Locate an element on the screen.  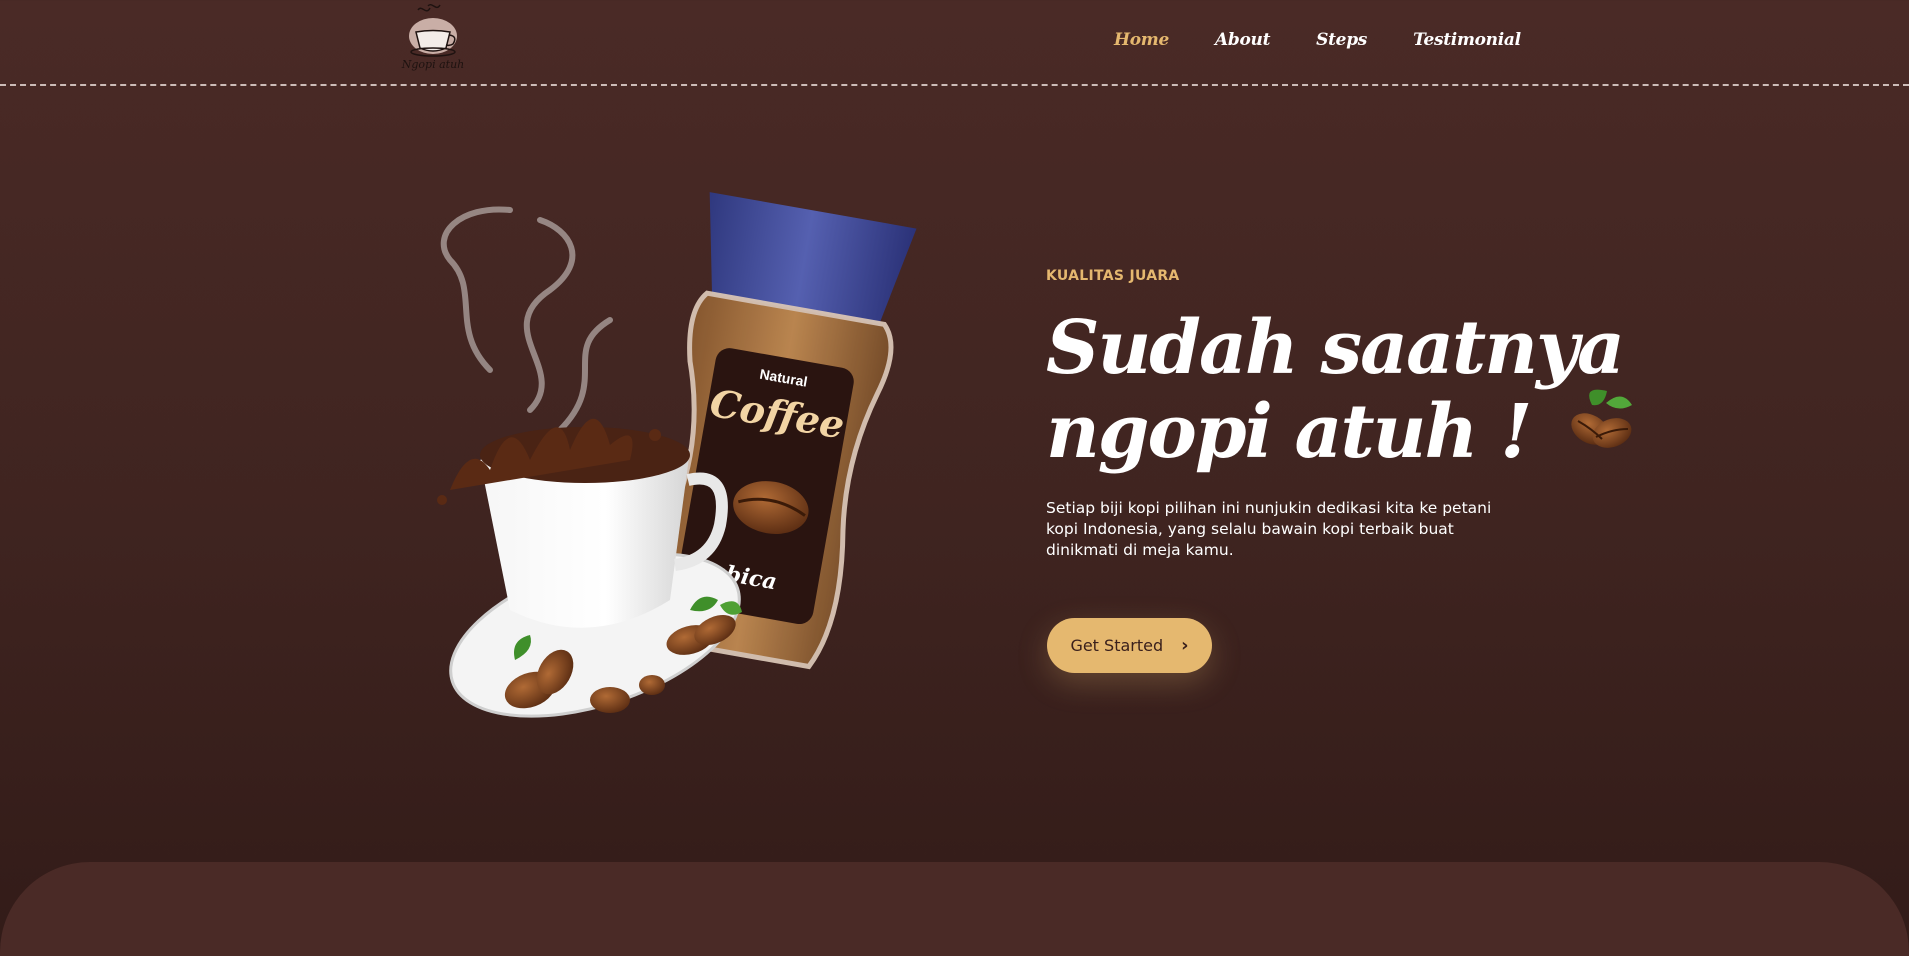
coffee-bean-icon is located at coordinates (1600, 428).